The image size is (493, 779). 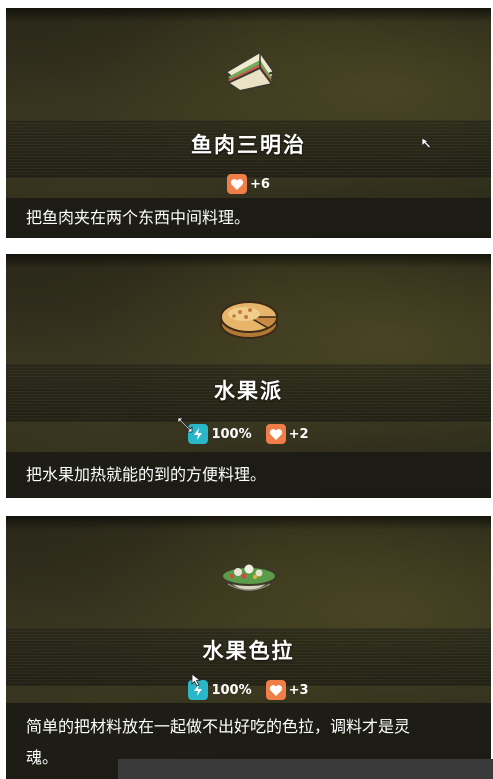 I want to click on description-band: 把鱼肉夹在两个东西中间料理。, so click(x=248, y=218).